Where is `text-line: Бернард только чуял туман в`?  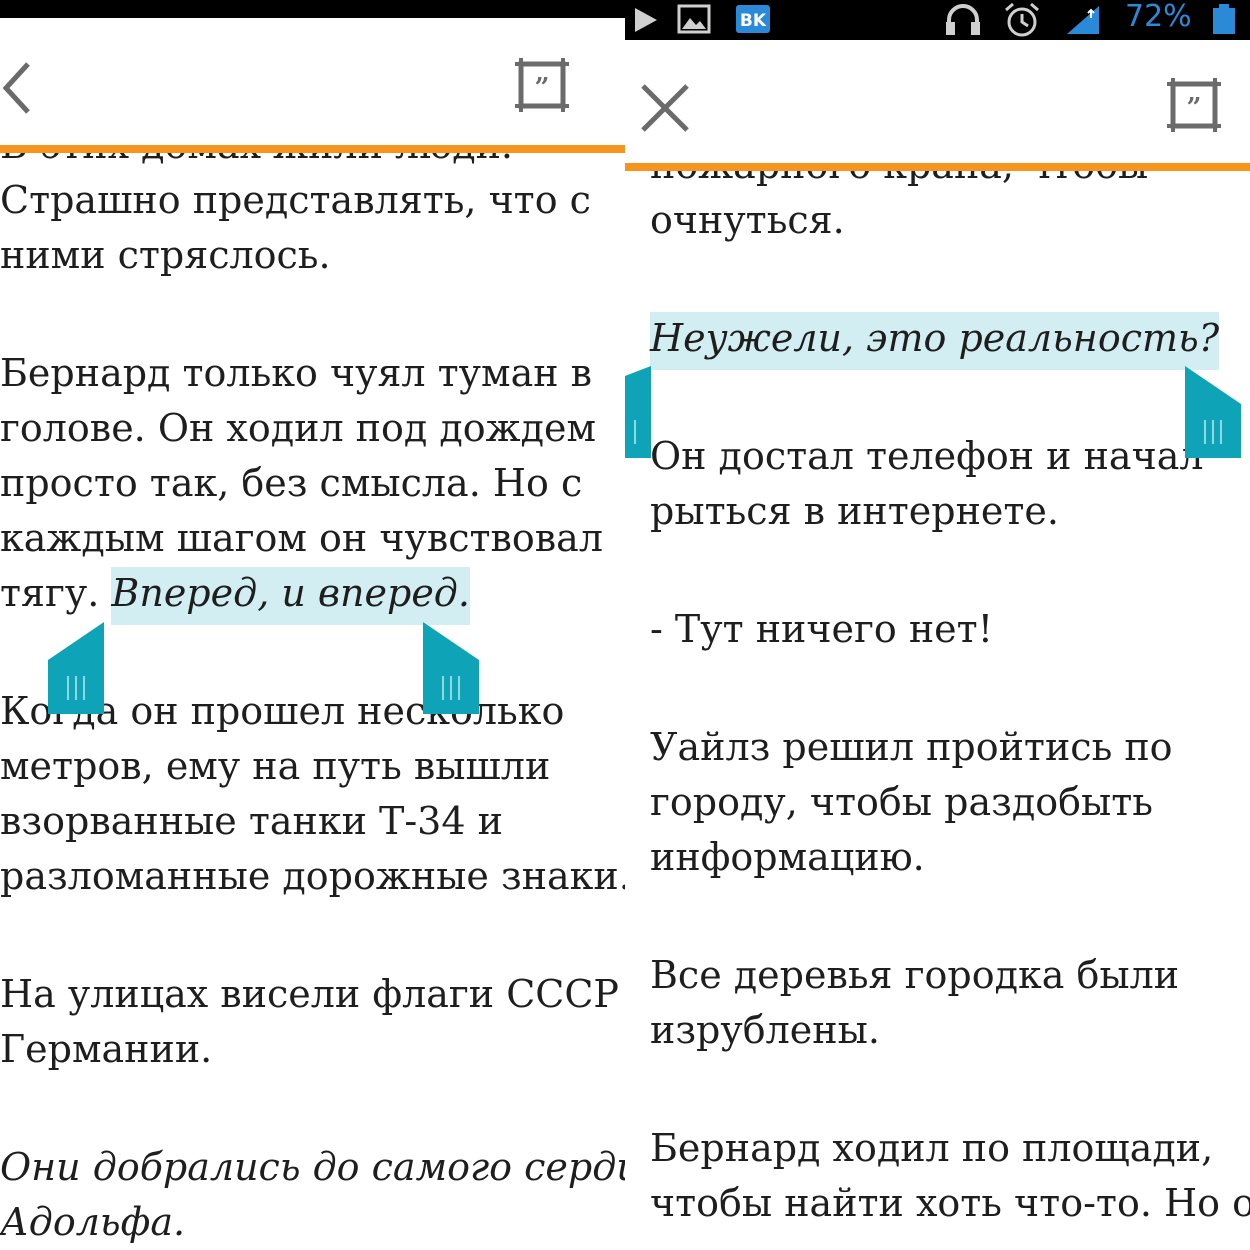
text-line: Бернард только чуял туман в is located at coordinates (296, 373).